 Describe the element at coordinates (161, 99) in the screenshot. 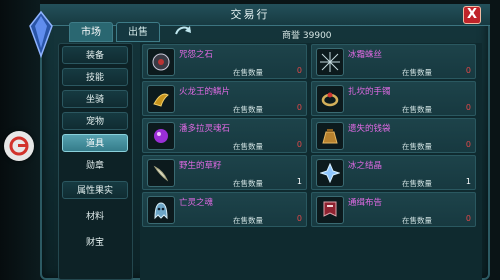

I see `dragon-scale-icon` at that location.